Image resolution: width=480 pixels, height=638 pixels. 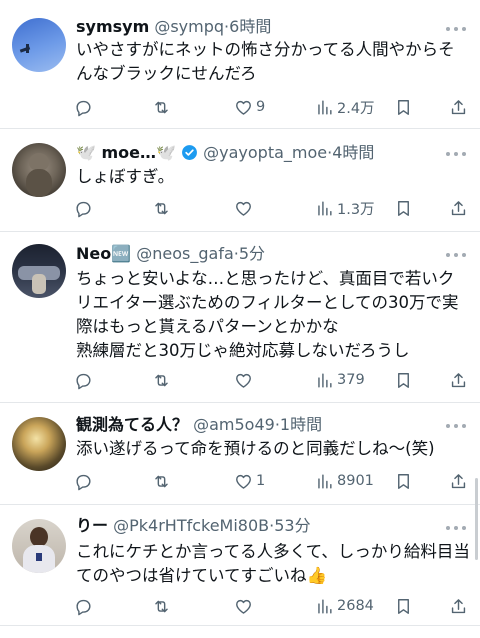 I want to click on like-count: 1, so click(x=261, y=481).